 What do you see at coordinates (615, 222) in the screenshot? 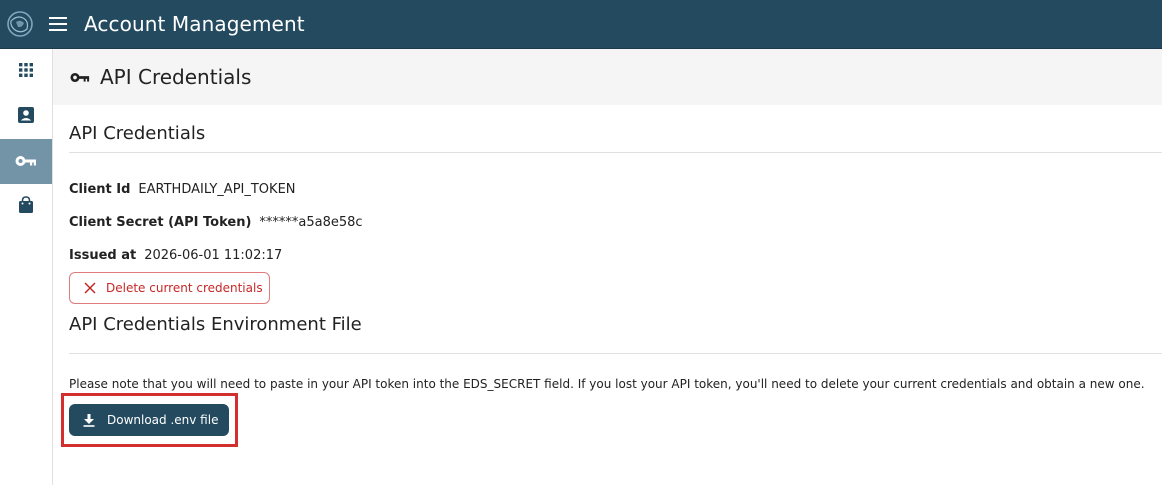
I see `client-secret-row: Client Secret (API Token) ******a5a8e58c` at bounding box center [615, 222].